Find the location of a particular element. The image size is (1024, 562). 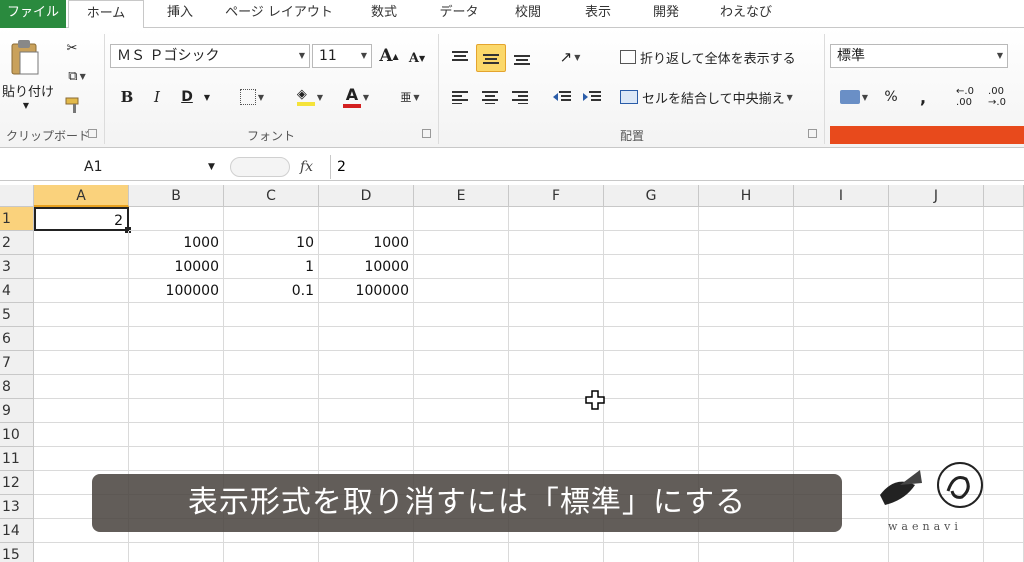

column-header-d: D is located at coordinates (366, 196).